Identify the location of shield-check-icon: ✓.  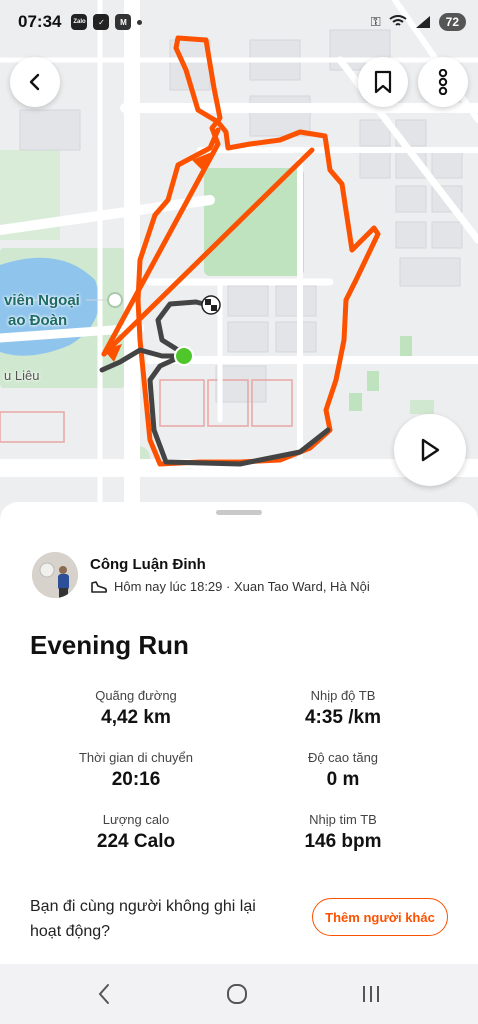
(101, 22).